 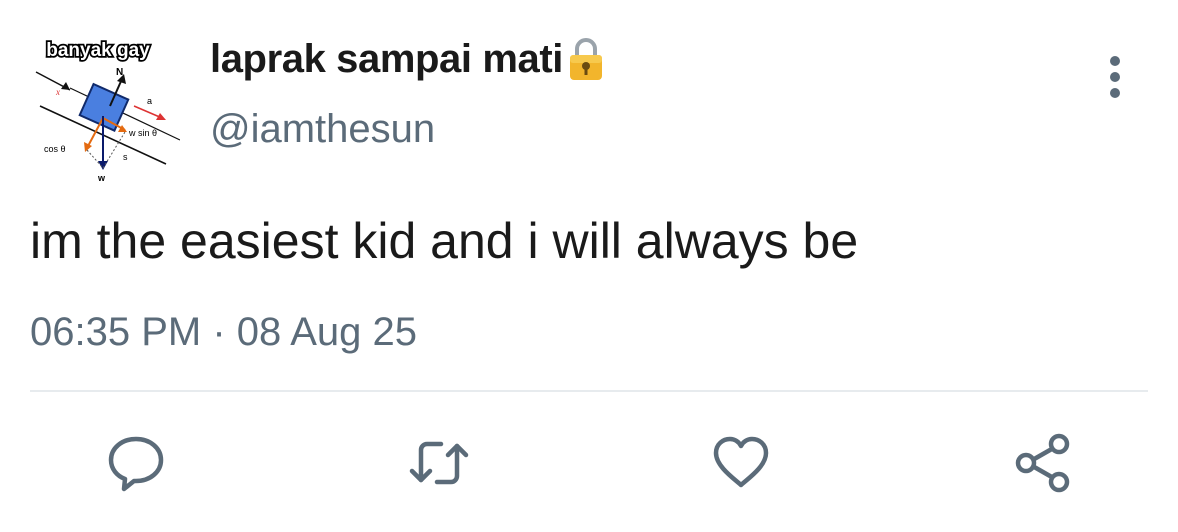 What do you see at coordinates (1115, 77) in the screenshot?
I see `more-options-icon` at bounding box center [1115, 77].